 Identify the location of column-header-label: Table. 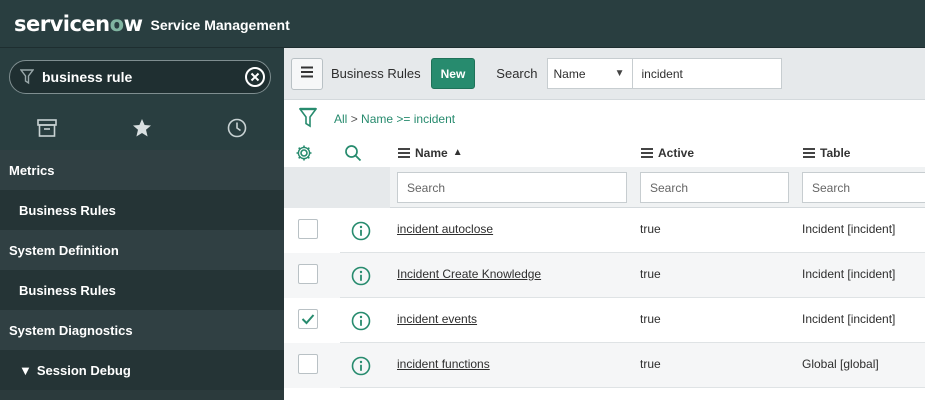
(835, 152).